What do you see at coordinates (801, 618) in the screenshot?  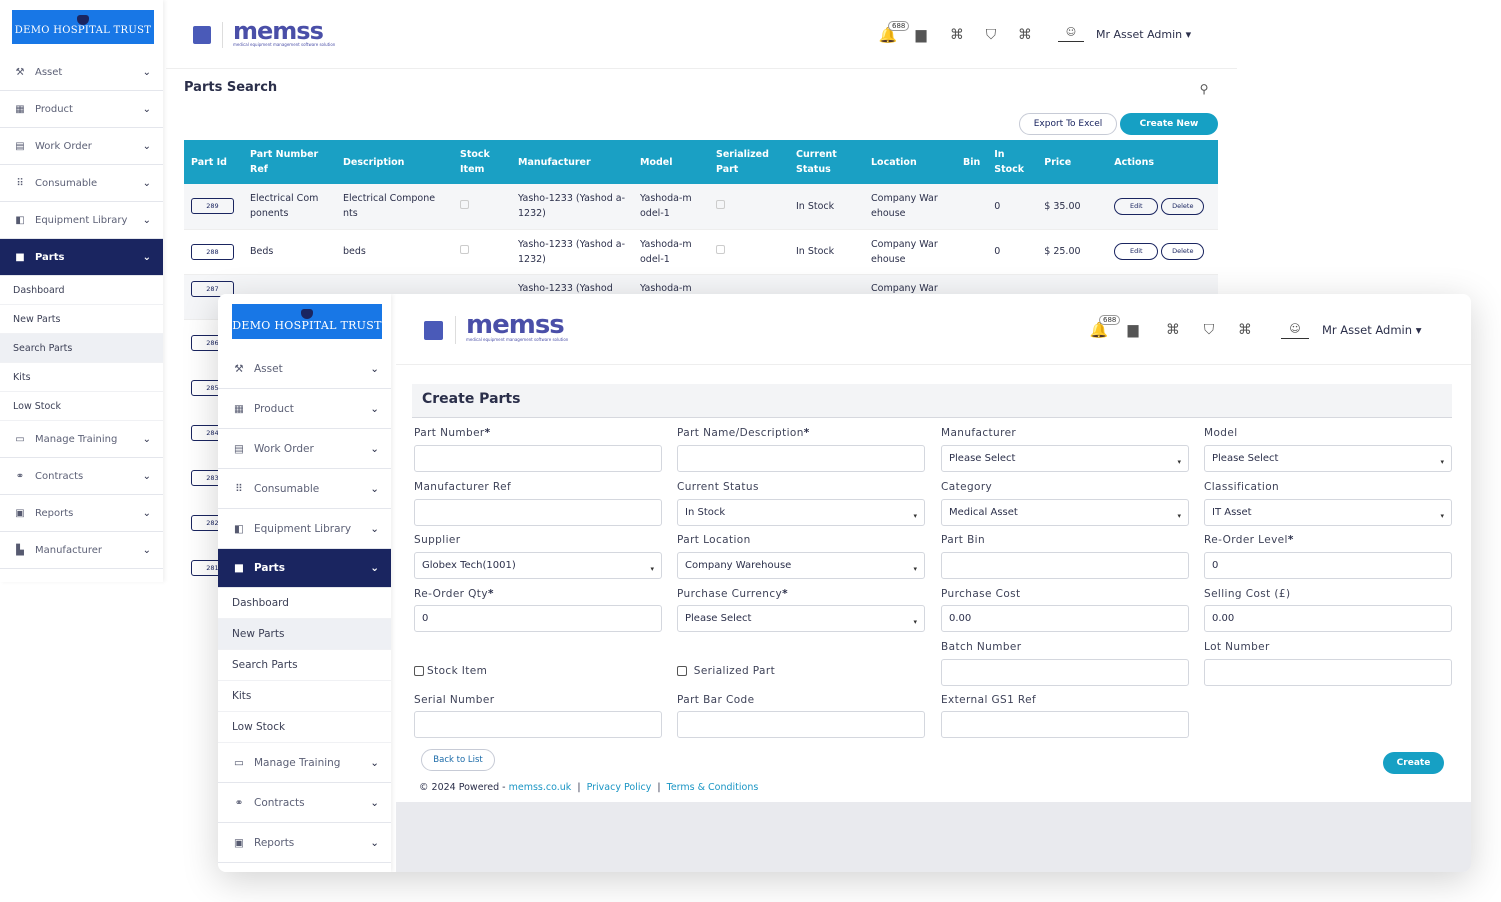 I see `purchase-currency-select: Please Select ▾` at bounding box center [801, 618].